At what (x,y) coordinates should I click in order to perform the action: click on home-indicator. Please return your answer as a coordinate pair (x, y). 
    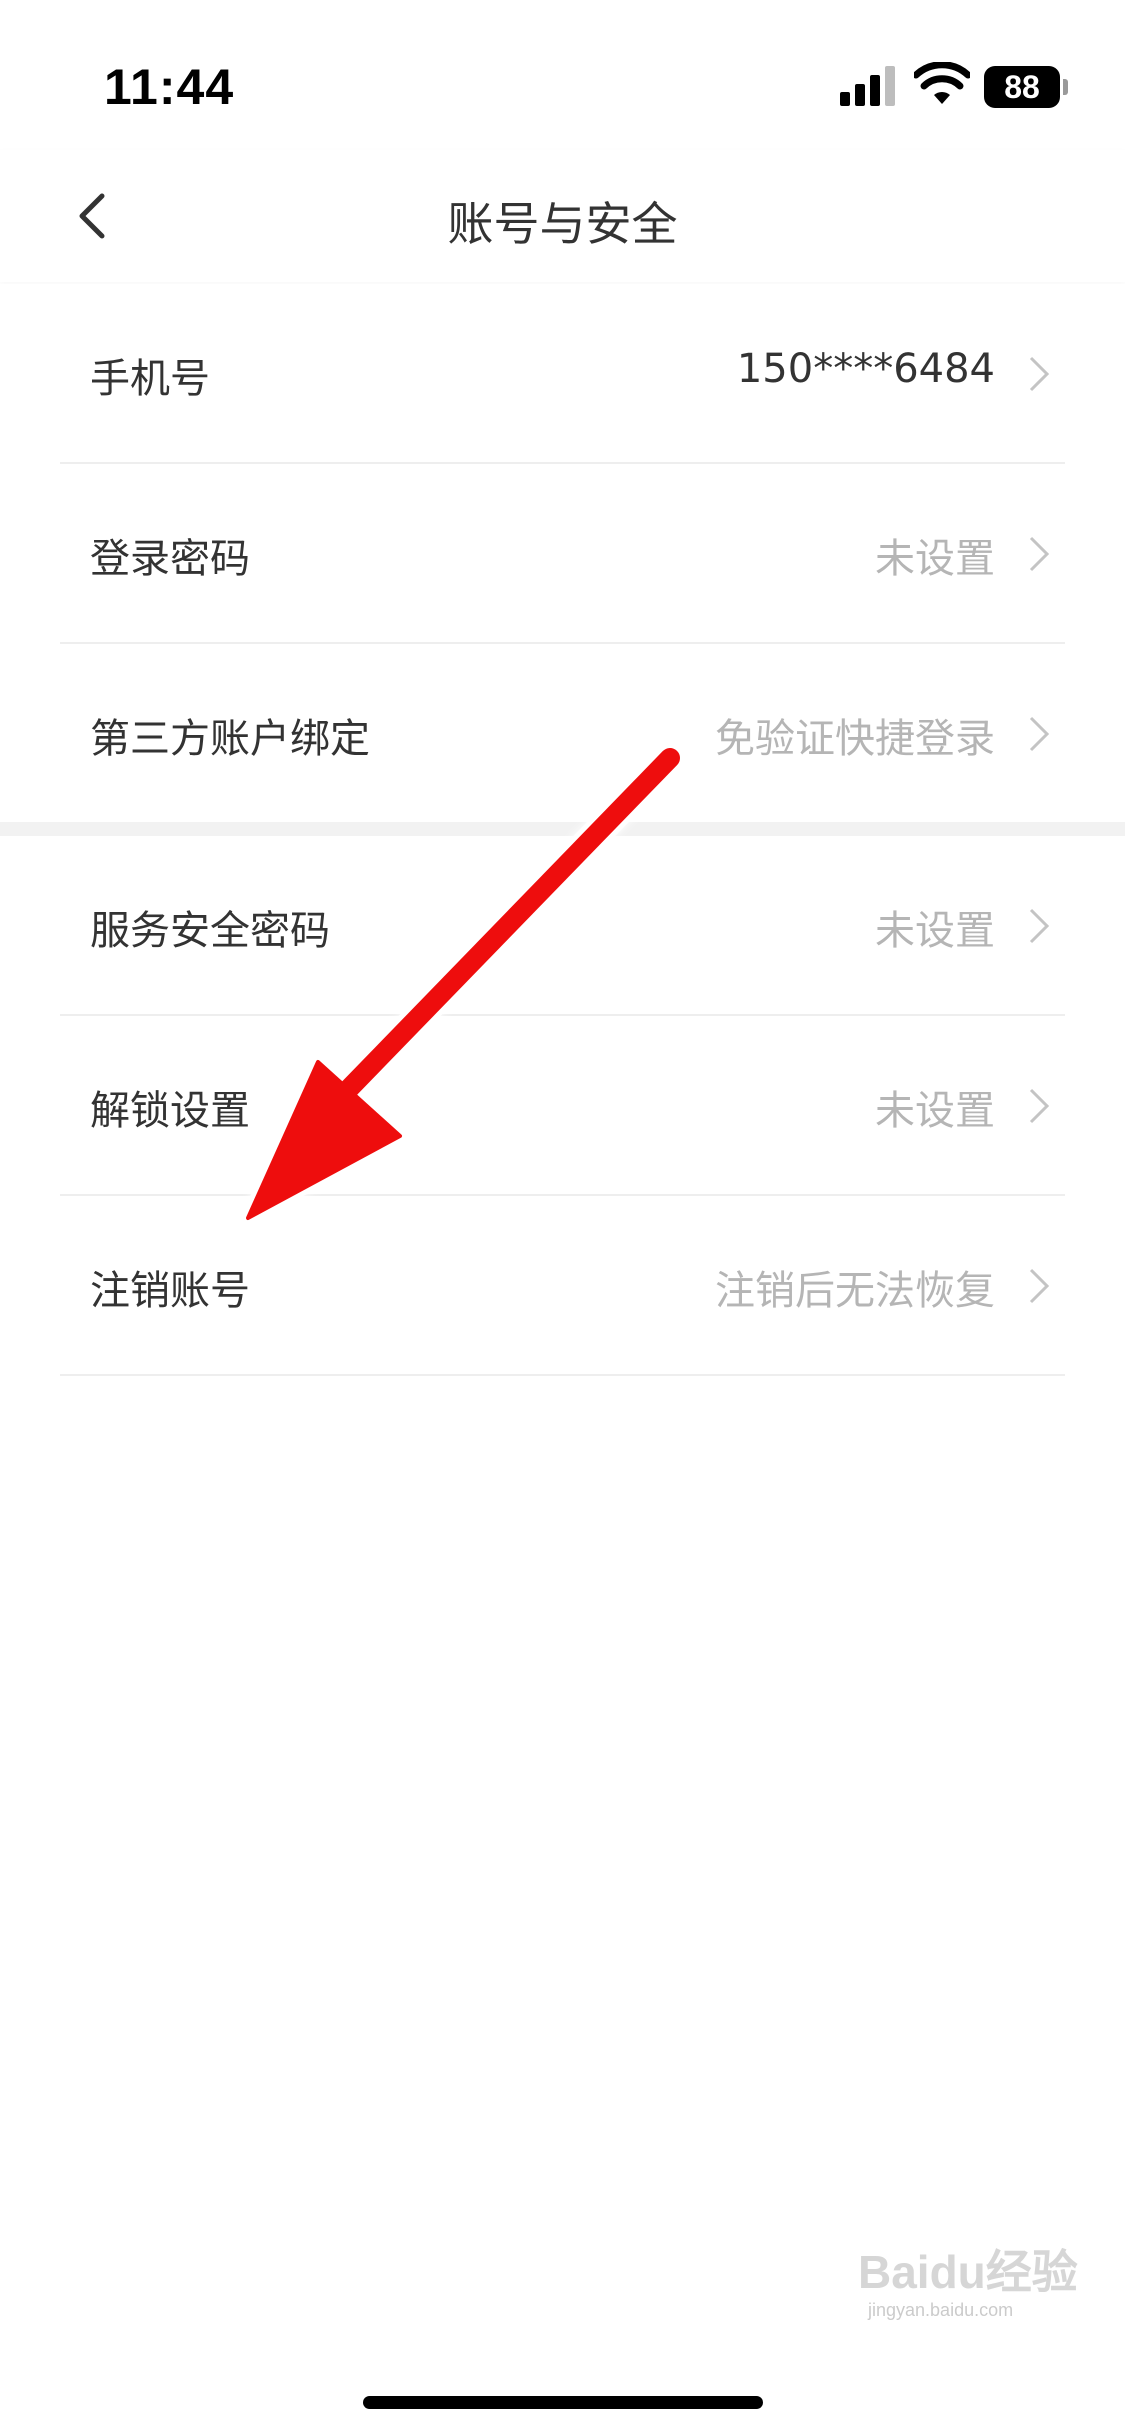
    Looking at the image, I should click on (563, 2402).